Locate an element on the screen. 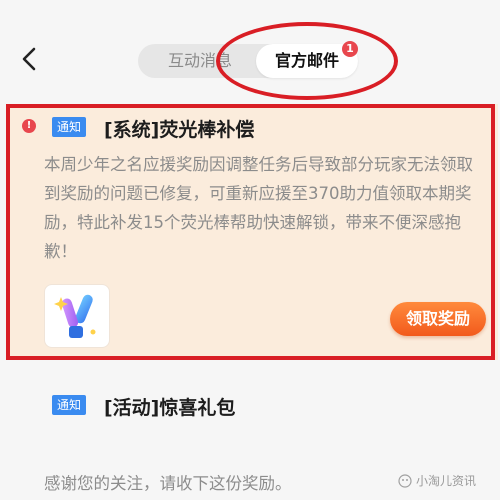  wechat-logo-icon is located at coordinates (405, 480).